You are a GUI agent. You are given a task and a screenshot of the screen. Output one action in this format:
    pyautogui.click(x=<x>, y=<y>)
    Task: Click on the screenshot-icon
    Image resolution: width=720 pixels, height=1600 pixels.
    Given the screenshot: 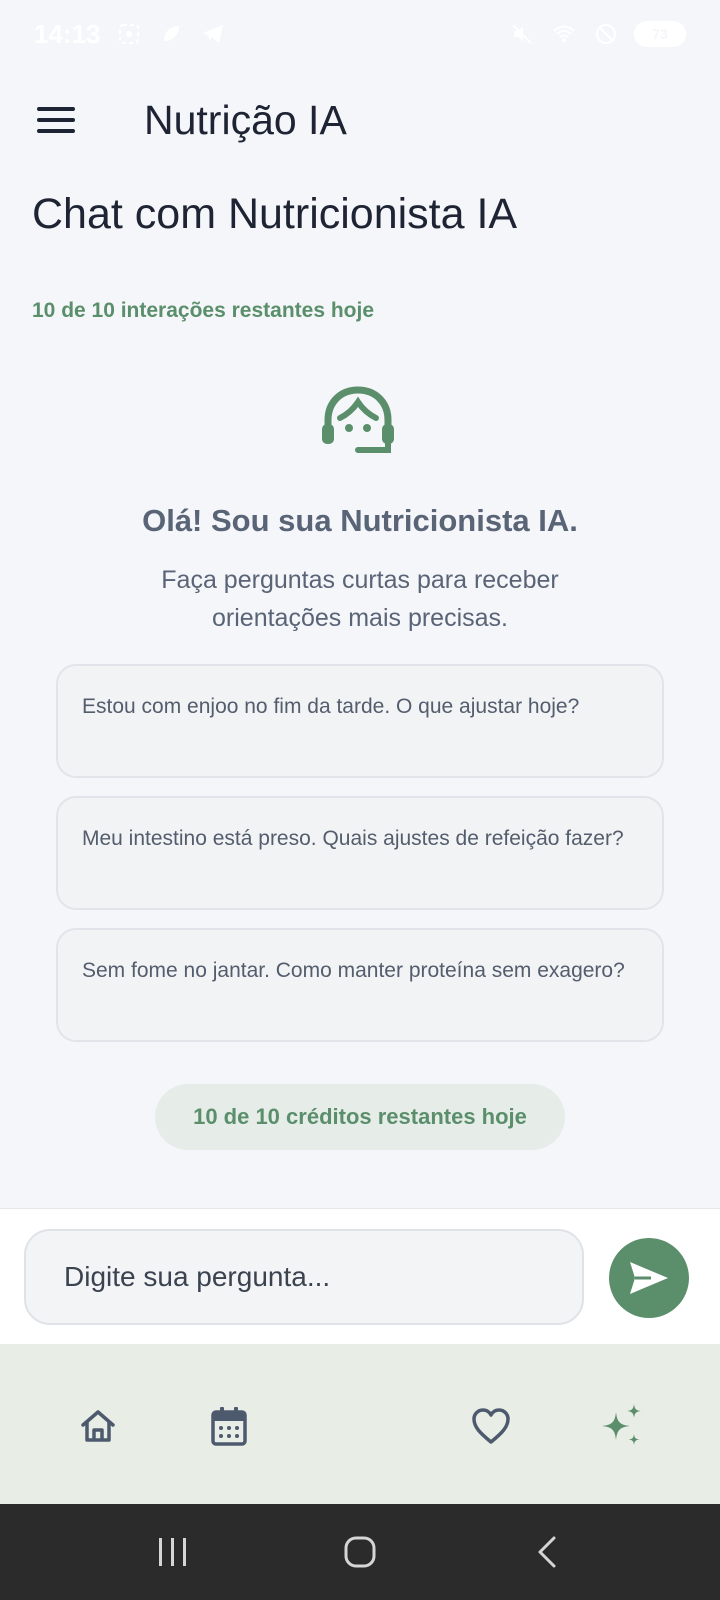 What is the action you would take?
    pyautogui.click(x=129, y=34)
    